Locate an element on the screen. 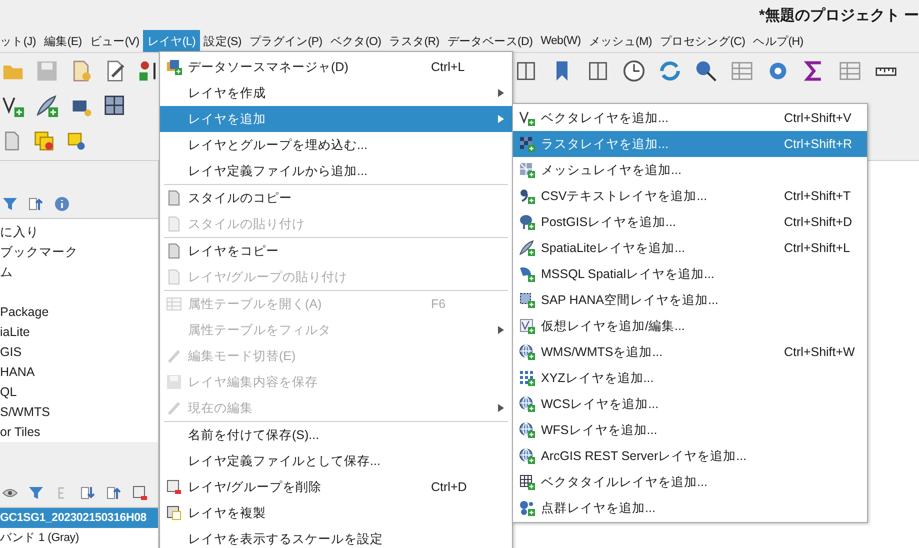 This screenshot has height=548, width=919. window-title: *無題のプロジェクト ー is located at coordinates (838, 15).